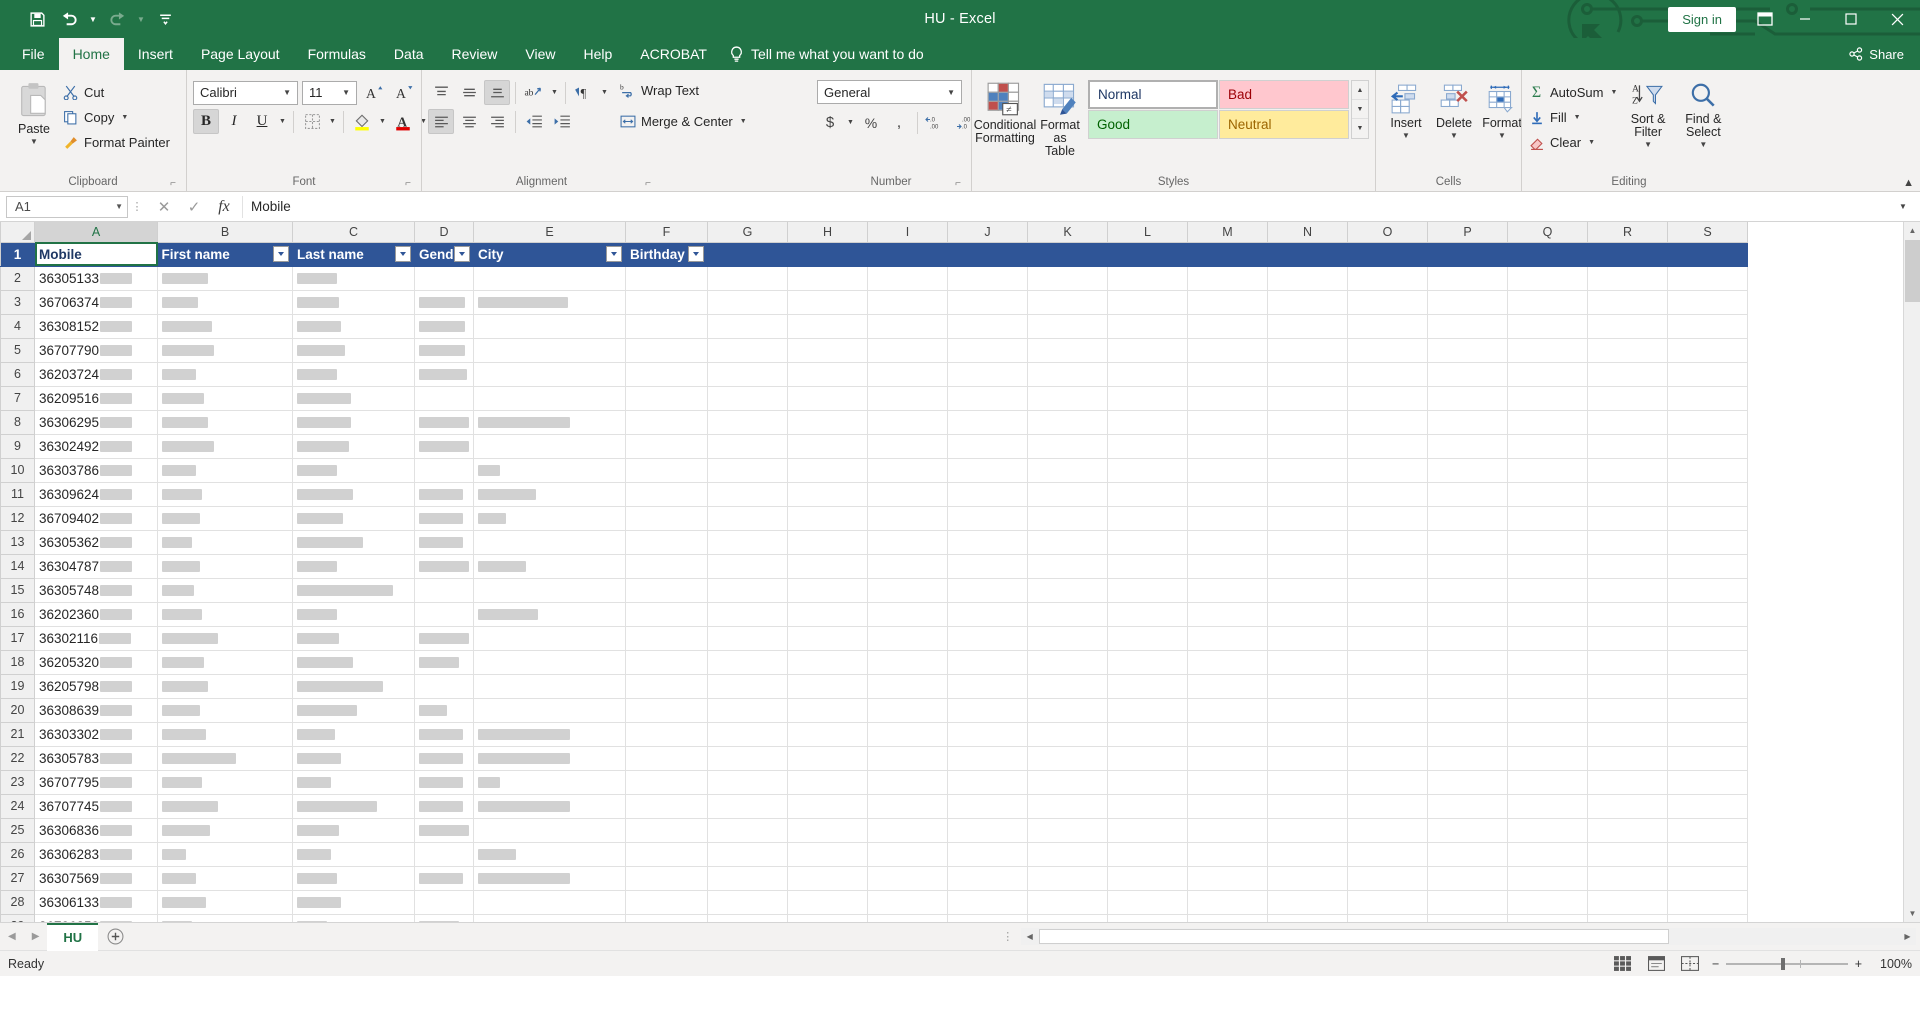 This screenshot has width=1920, height=1030. I want to click on row-header-19: 19, so click(17, 686).